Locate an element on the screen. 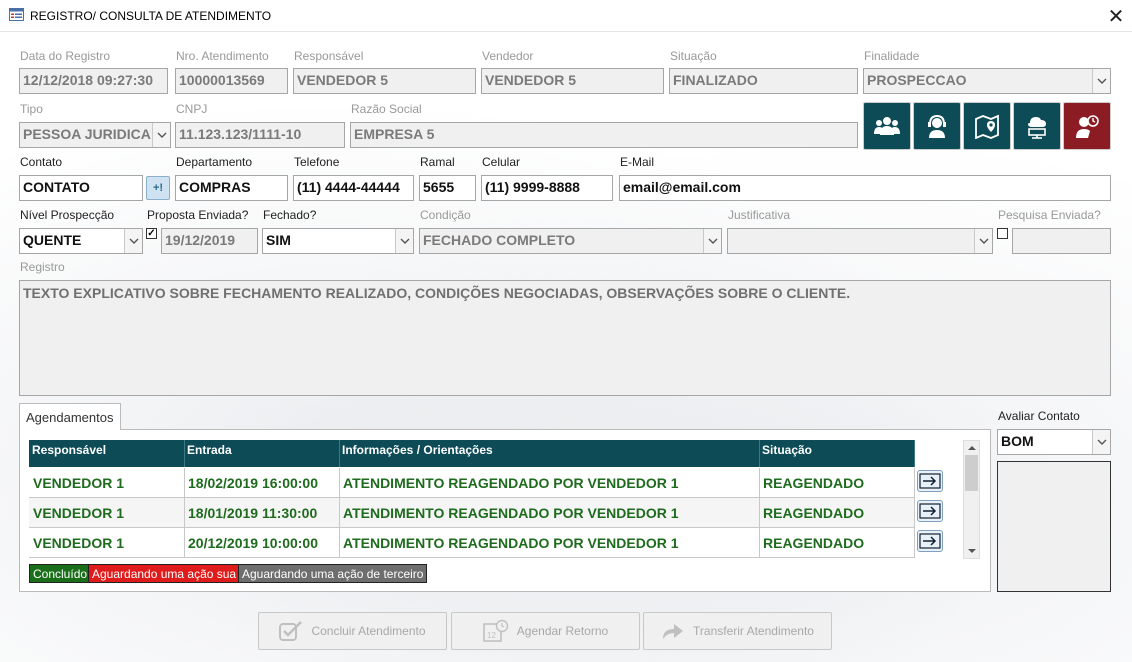 This screenshot has width=1132, height=662. transferir-atendimento-button: Transferir Atendimento is located at coordinates (737, 631).